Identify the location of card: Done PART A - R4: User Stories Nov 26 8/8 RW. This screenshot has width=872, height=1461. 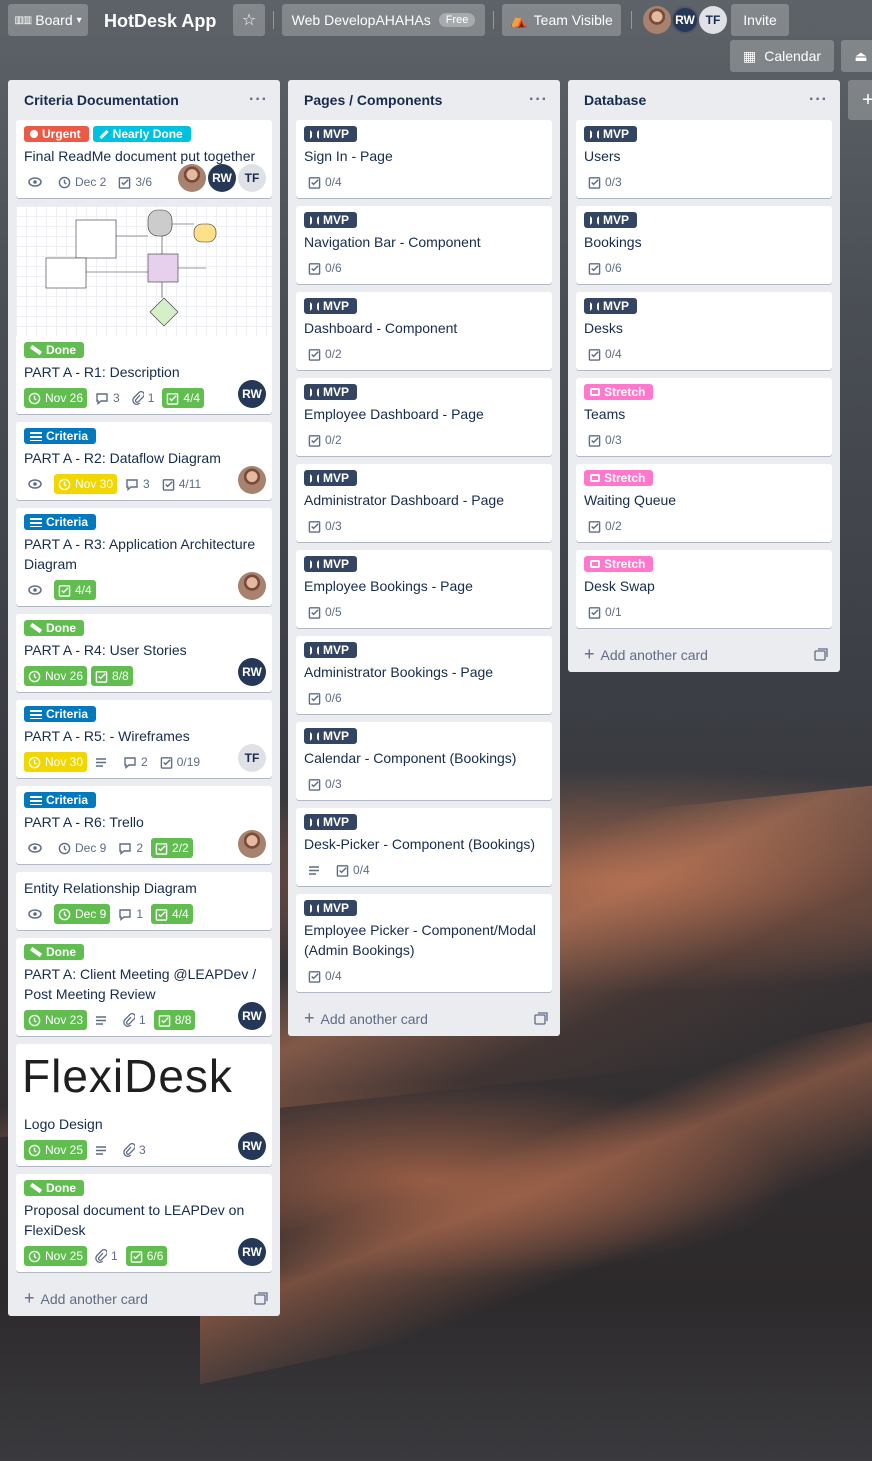
(144, 653).